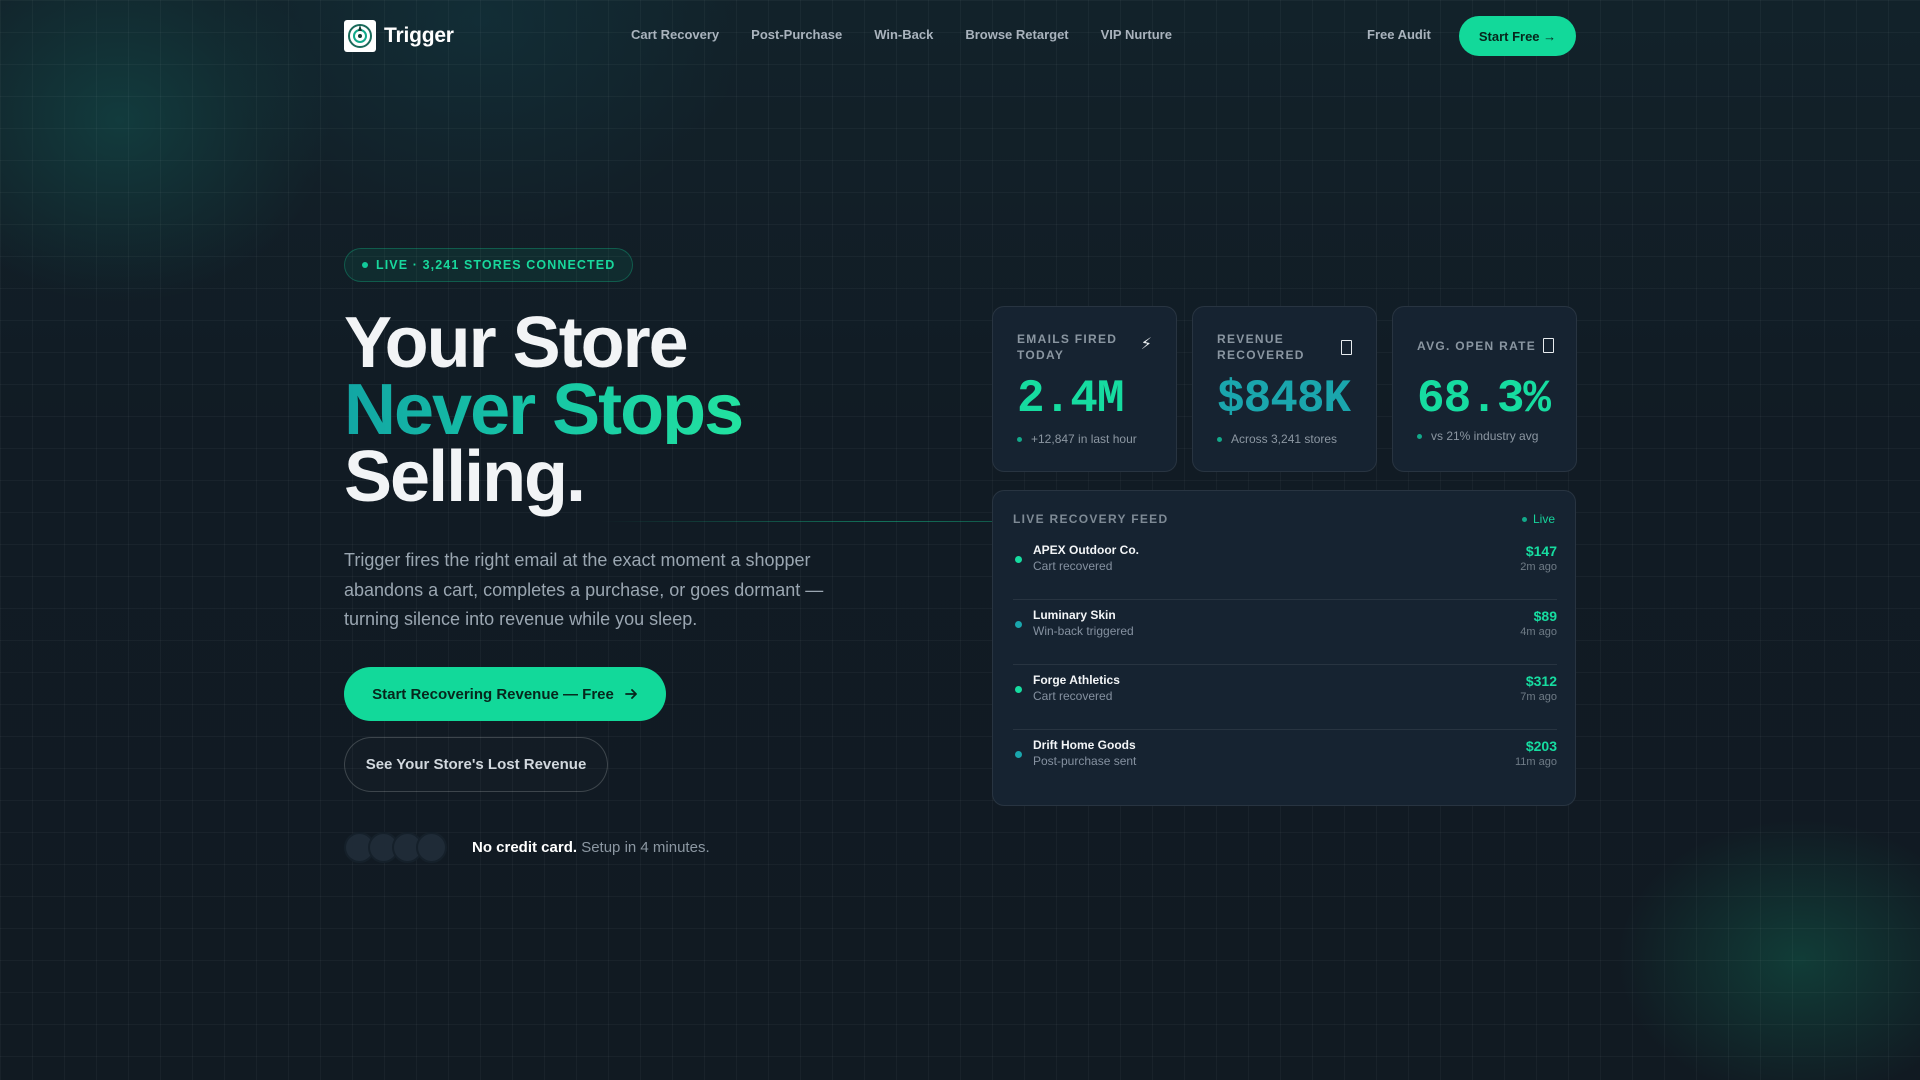 Image resolution: width=1920 pixels, height=1080 pixels. I want to click on store-name: Forge Athletics, so click(1076, 680).